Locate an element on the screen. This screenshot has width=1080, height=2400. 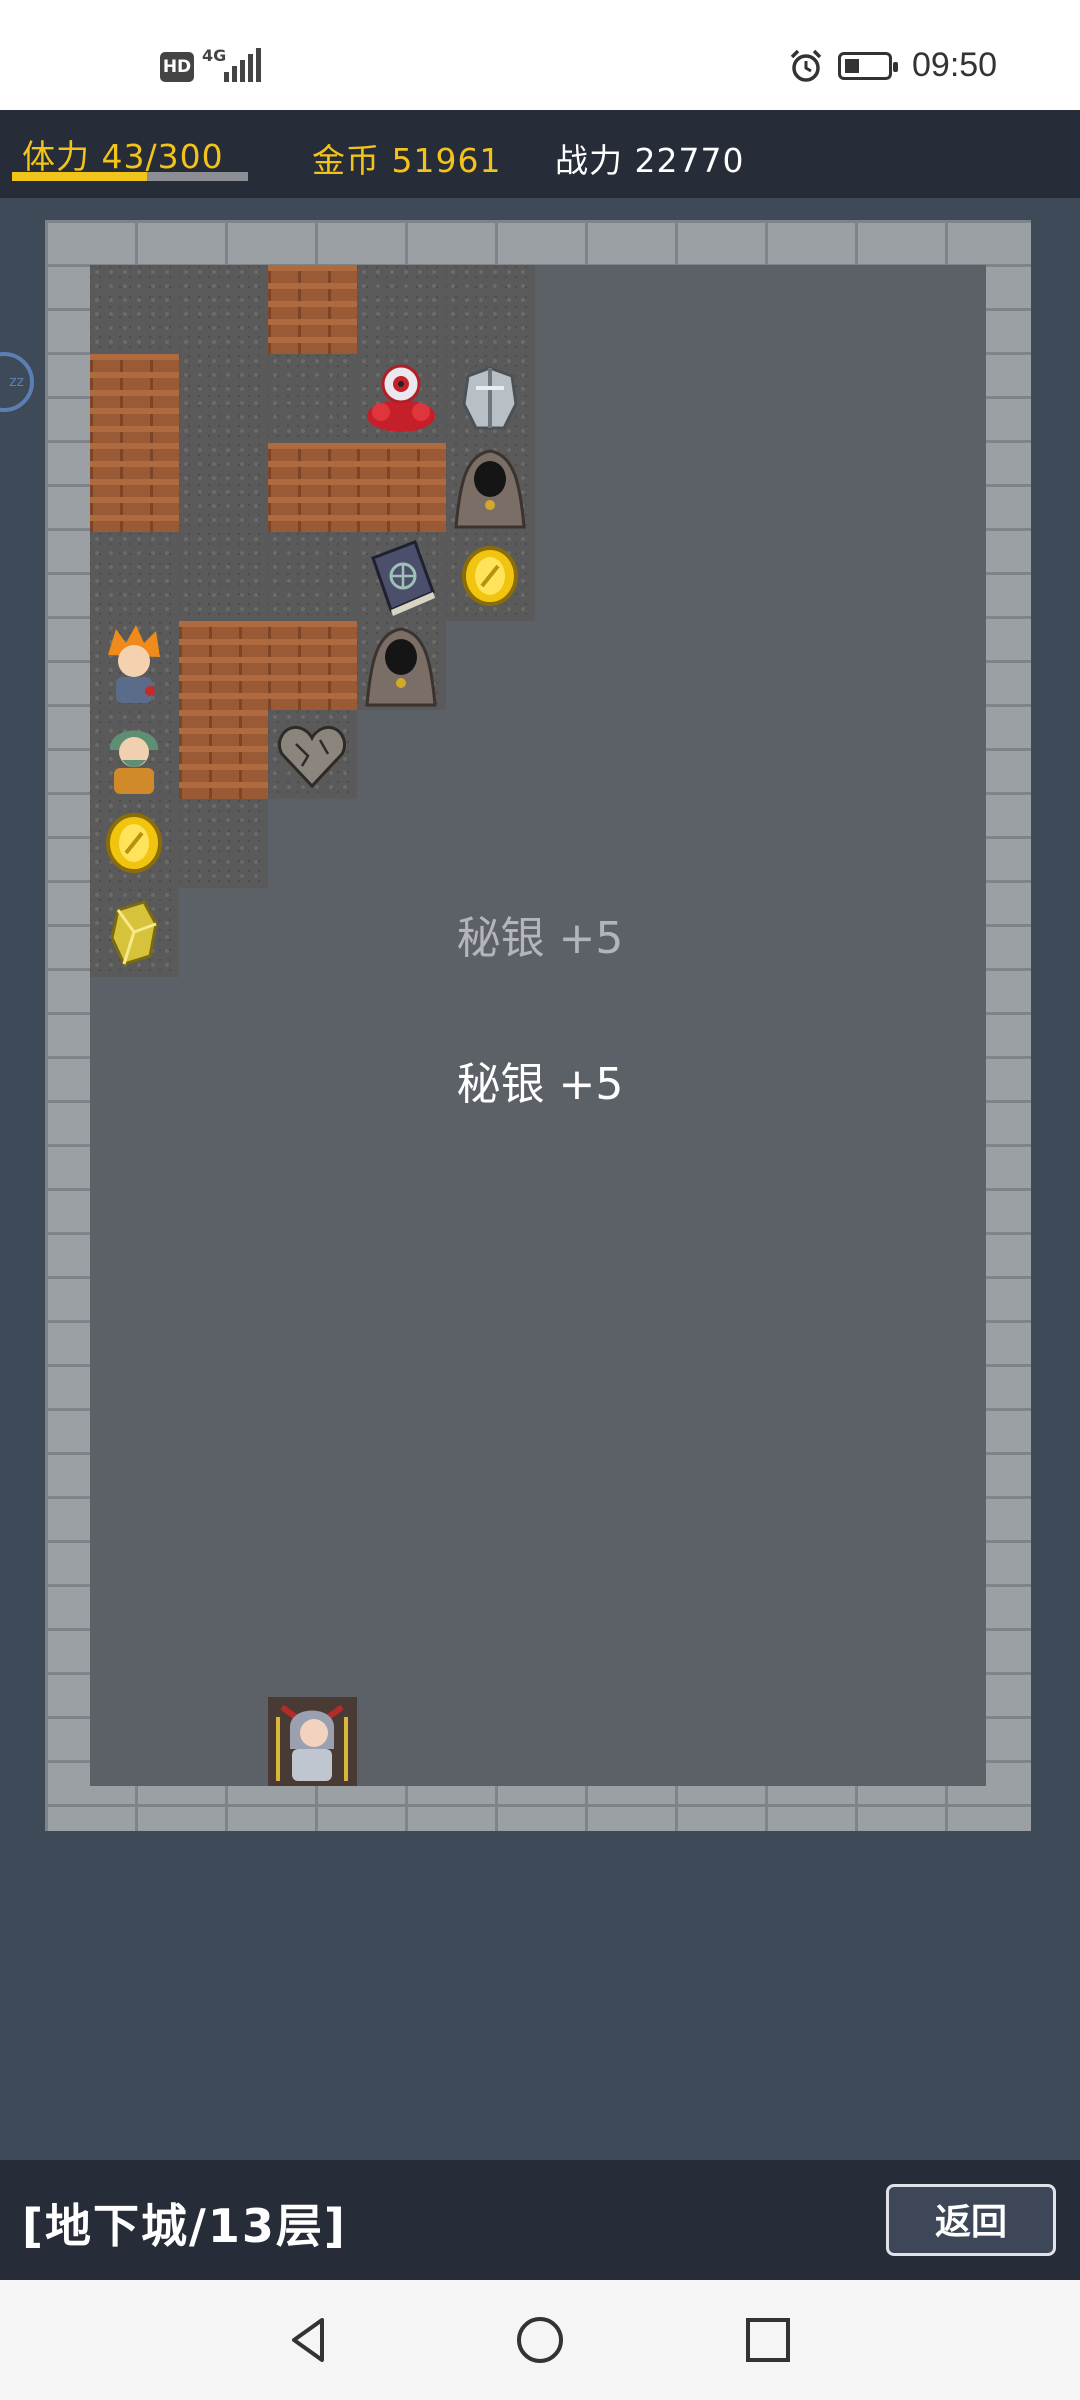
orange-hair-npc-icon is located at coordinates (134, 665).